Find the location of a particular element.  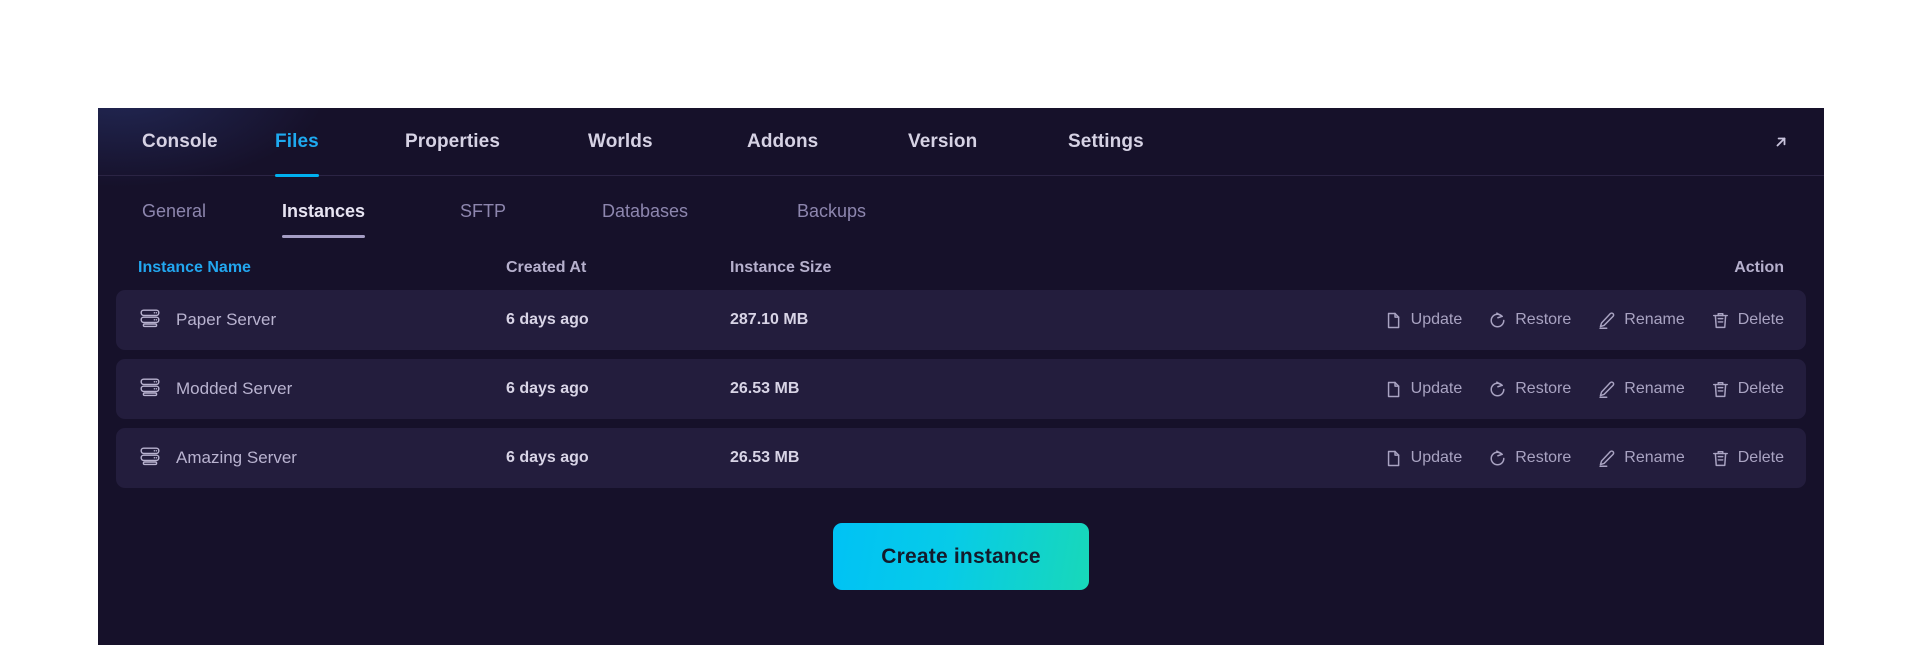

create-instance-container: Create instance is located at coordinates (961, 556).